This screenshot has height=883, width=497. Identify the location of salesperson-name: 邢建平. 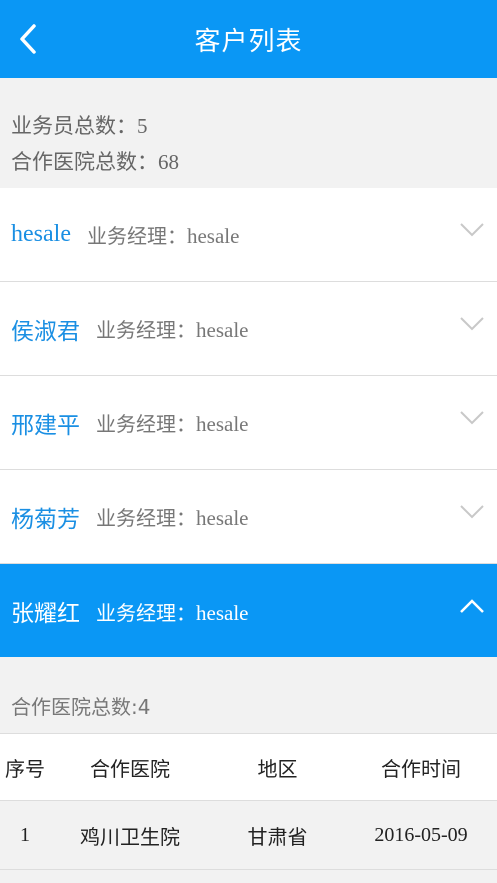
(45, 425).